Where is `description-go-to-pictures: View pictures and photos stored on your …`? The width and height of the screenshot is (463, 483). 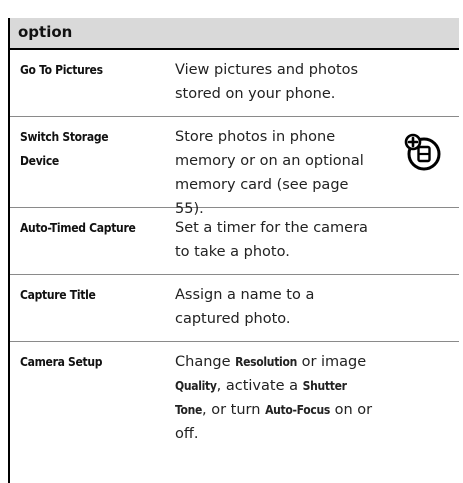 description-go-to-pictures: View pictures and photos stored on your … is located at coordinates (267, 82).